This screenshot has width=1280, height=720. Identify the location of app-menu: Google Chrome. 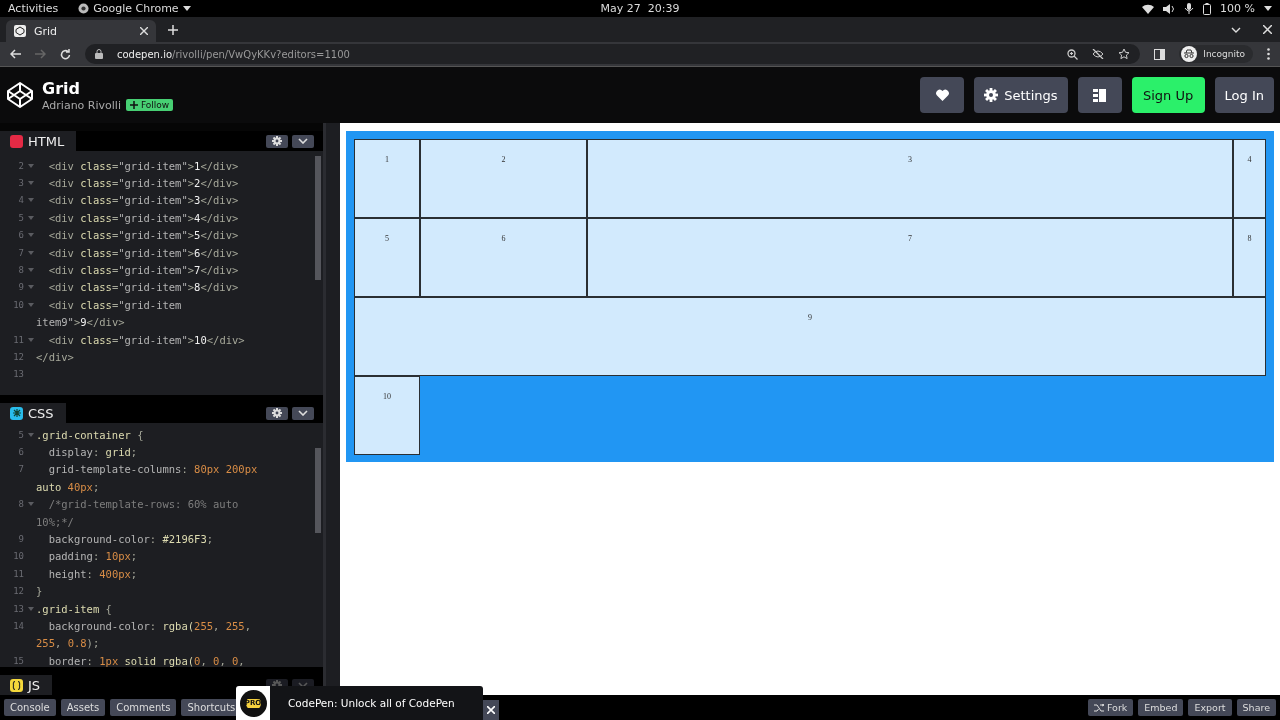
(134, 8).